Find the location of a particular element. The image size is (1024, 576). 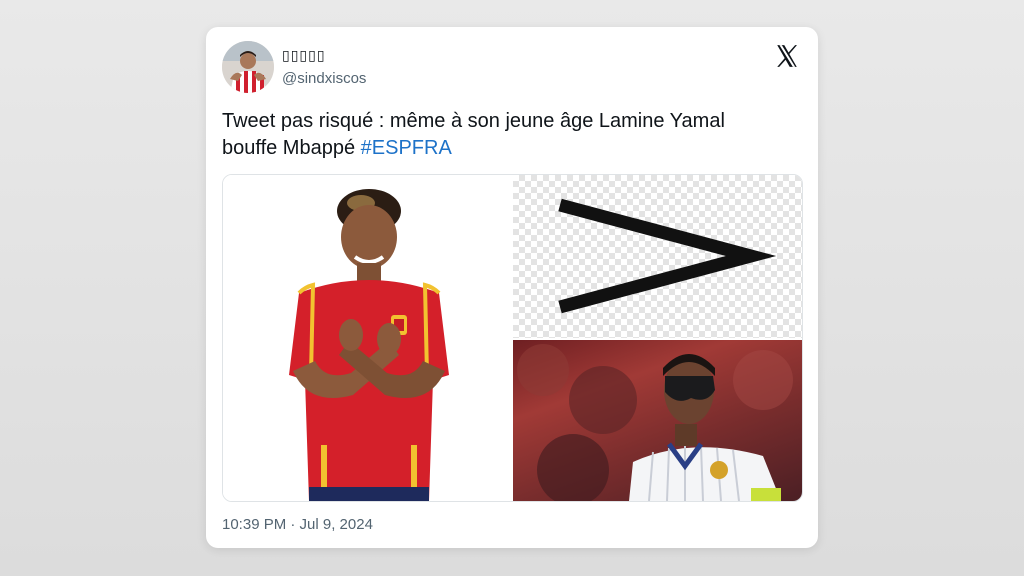

tweet-timestamp: 10:39 PM · Jul 9, 2024 is located at coordinates (297, 524).